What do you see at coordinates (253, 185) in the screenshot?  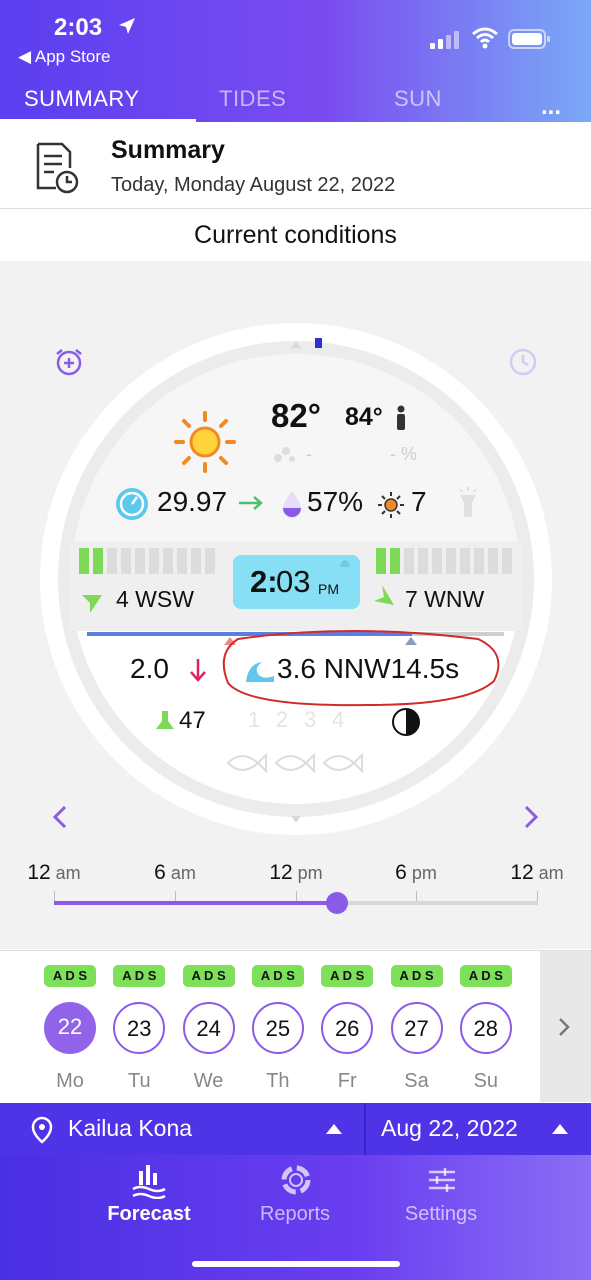 I see `page-subtitle: Today, Monday August 22, 2022` at bounding box center [253, 185].